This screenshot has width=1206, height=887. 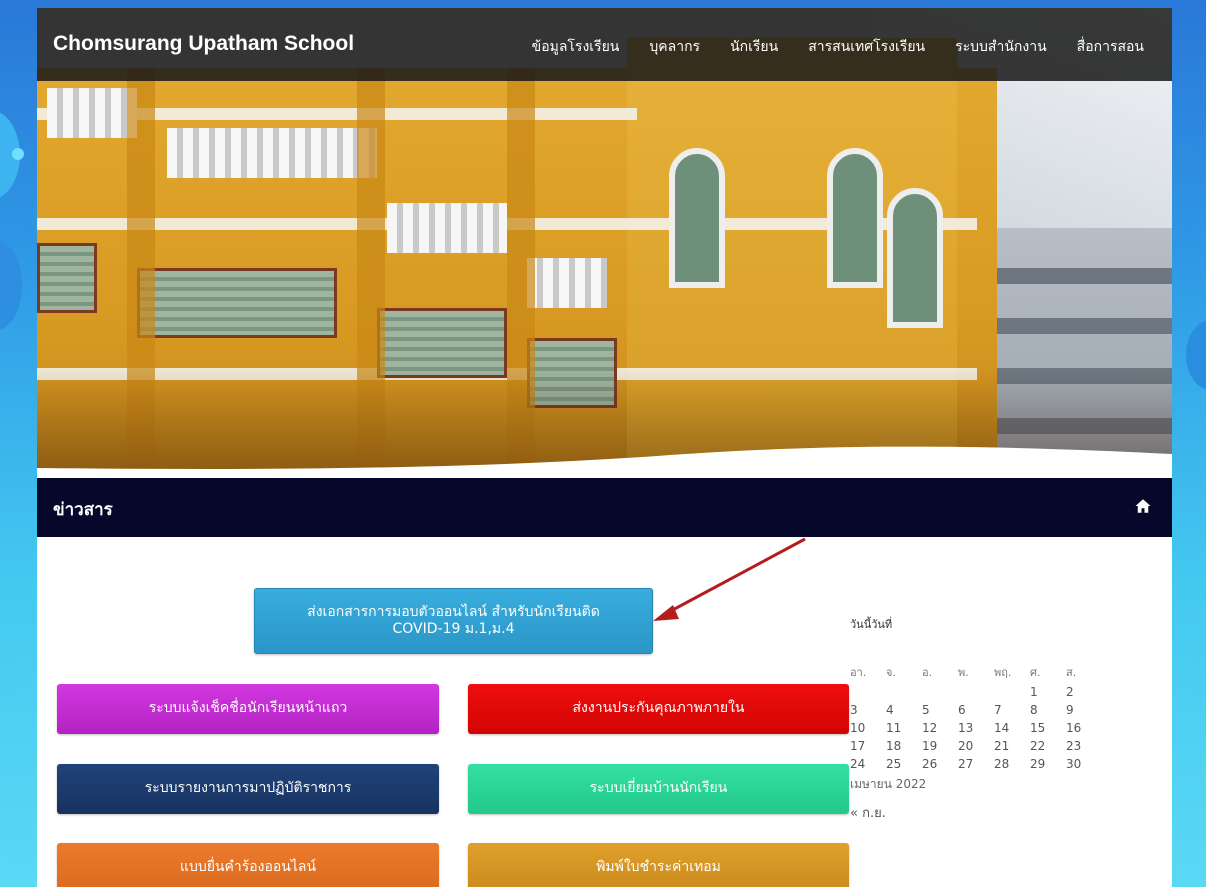 What do you see at coordinates (871, 624) in the screenshot?
I see `calendar-caption: วันนี้วันที่` at bounding box center [871, 624].